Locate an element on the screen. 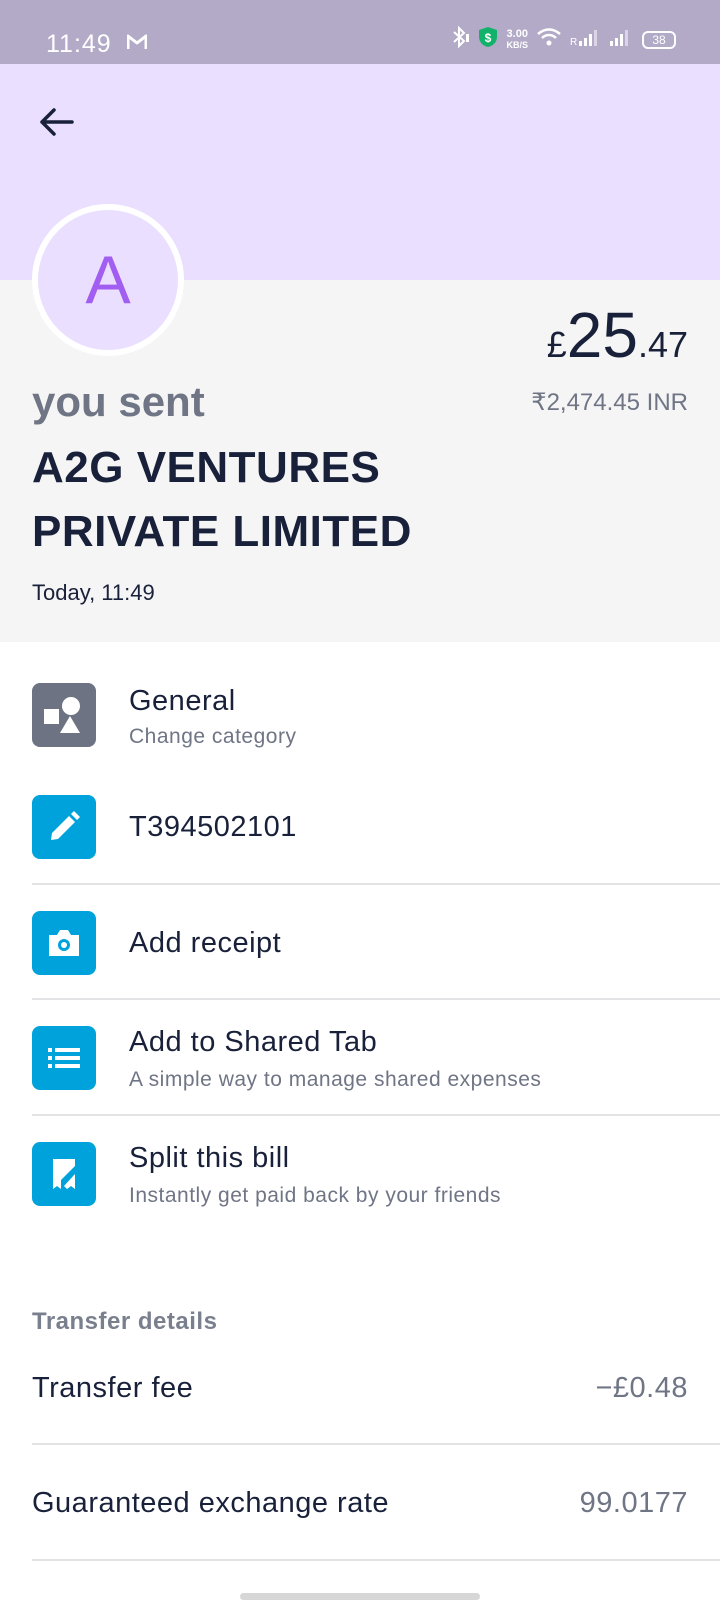 The height and width of the screenshot is (1600, 720). home-indicator is located at coordinates (360, 1596).